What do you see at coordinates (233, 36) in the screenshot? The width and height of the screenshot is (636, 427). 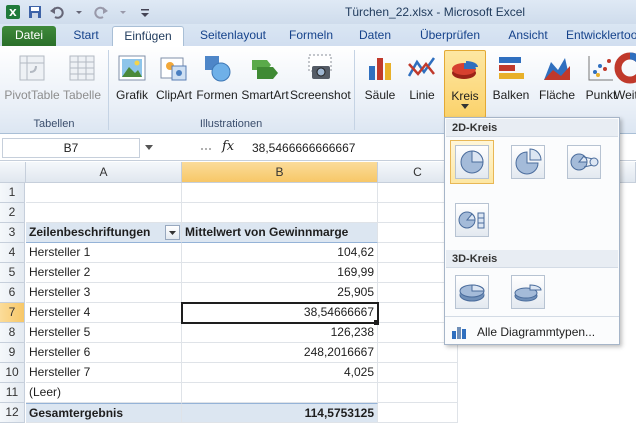 I see `tab-seitenlayout: Seitenlayout` at bounding box center [233, 36].